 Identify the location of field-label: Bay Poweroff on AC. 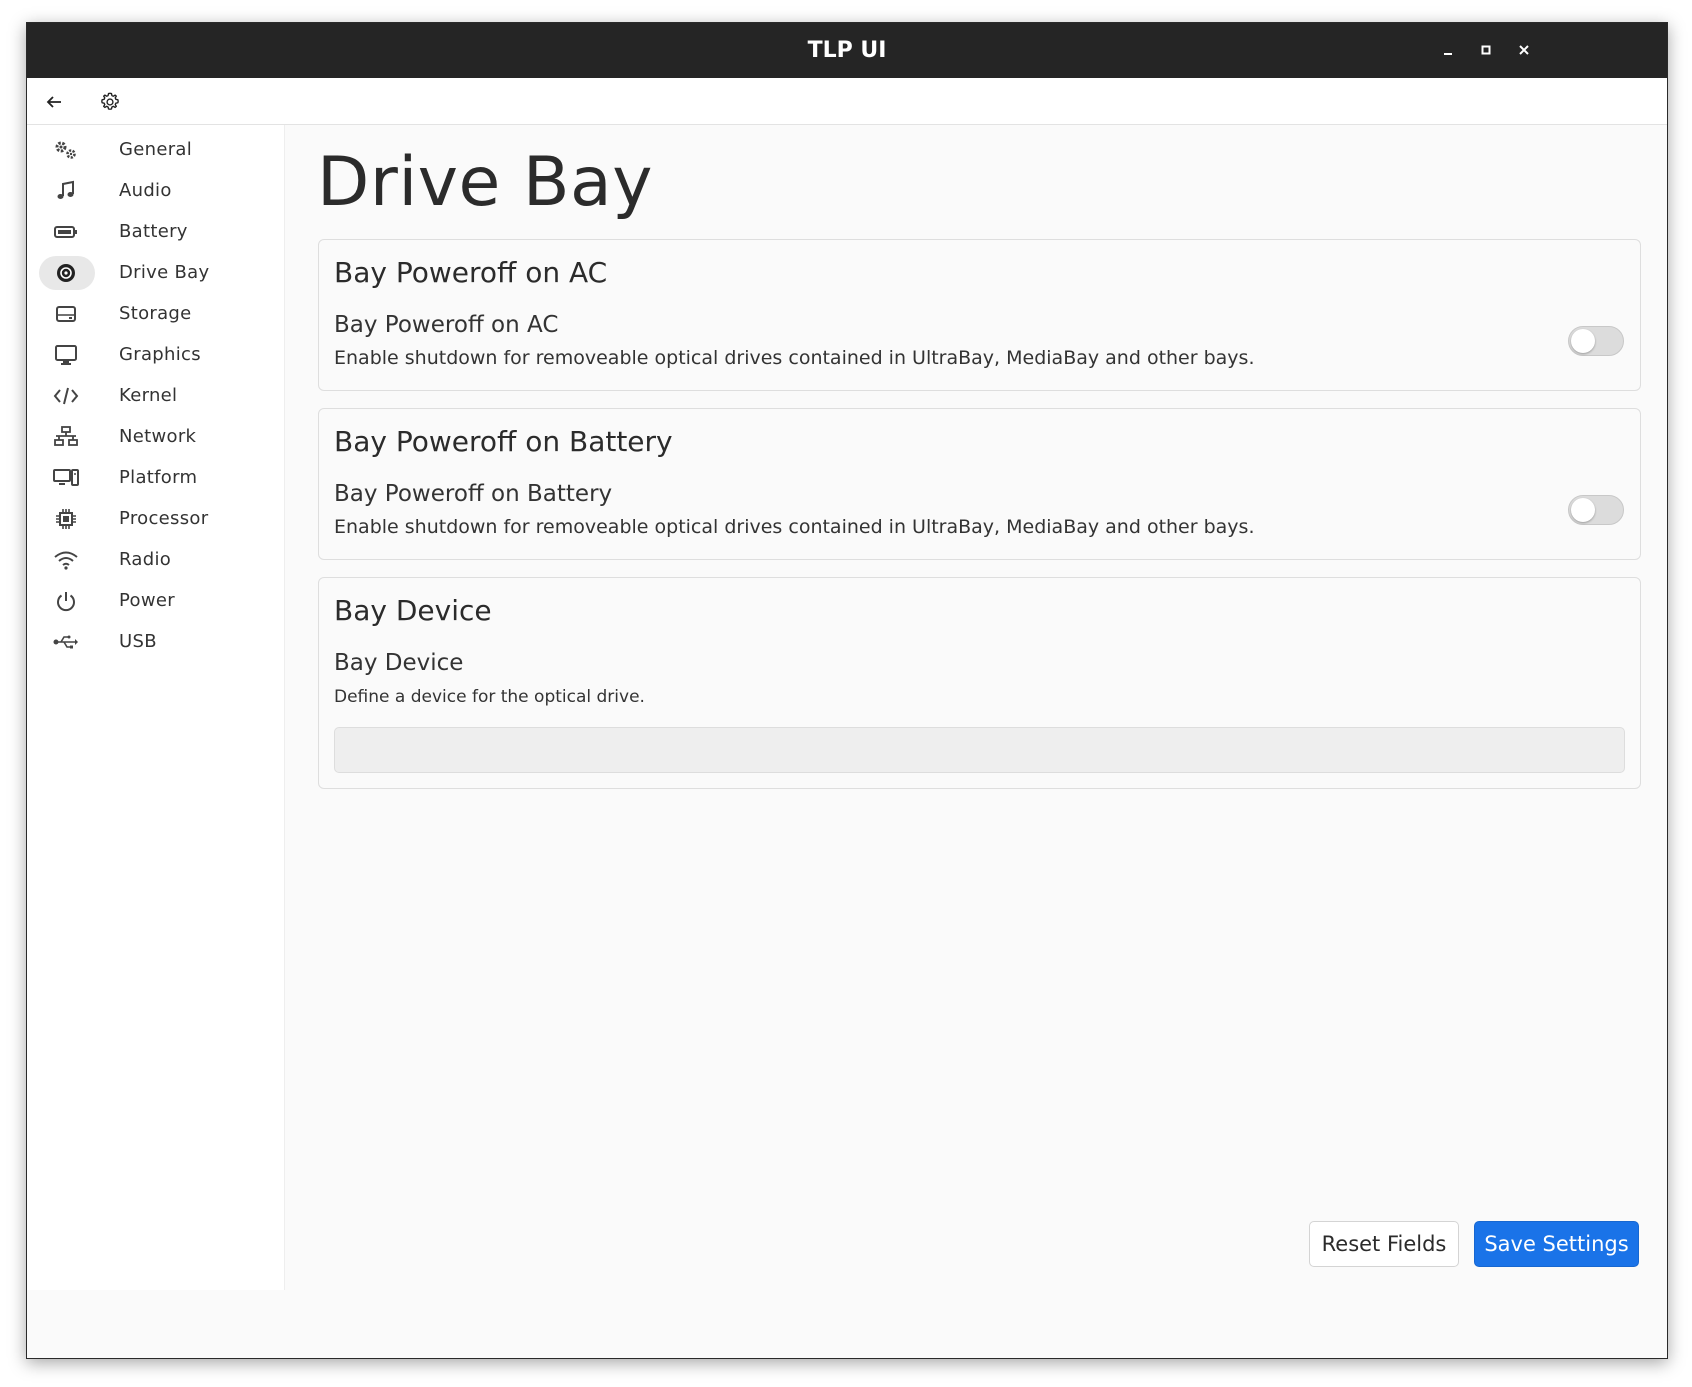
(446, 325).